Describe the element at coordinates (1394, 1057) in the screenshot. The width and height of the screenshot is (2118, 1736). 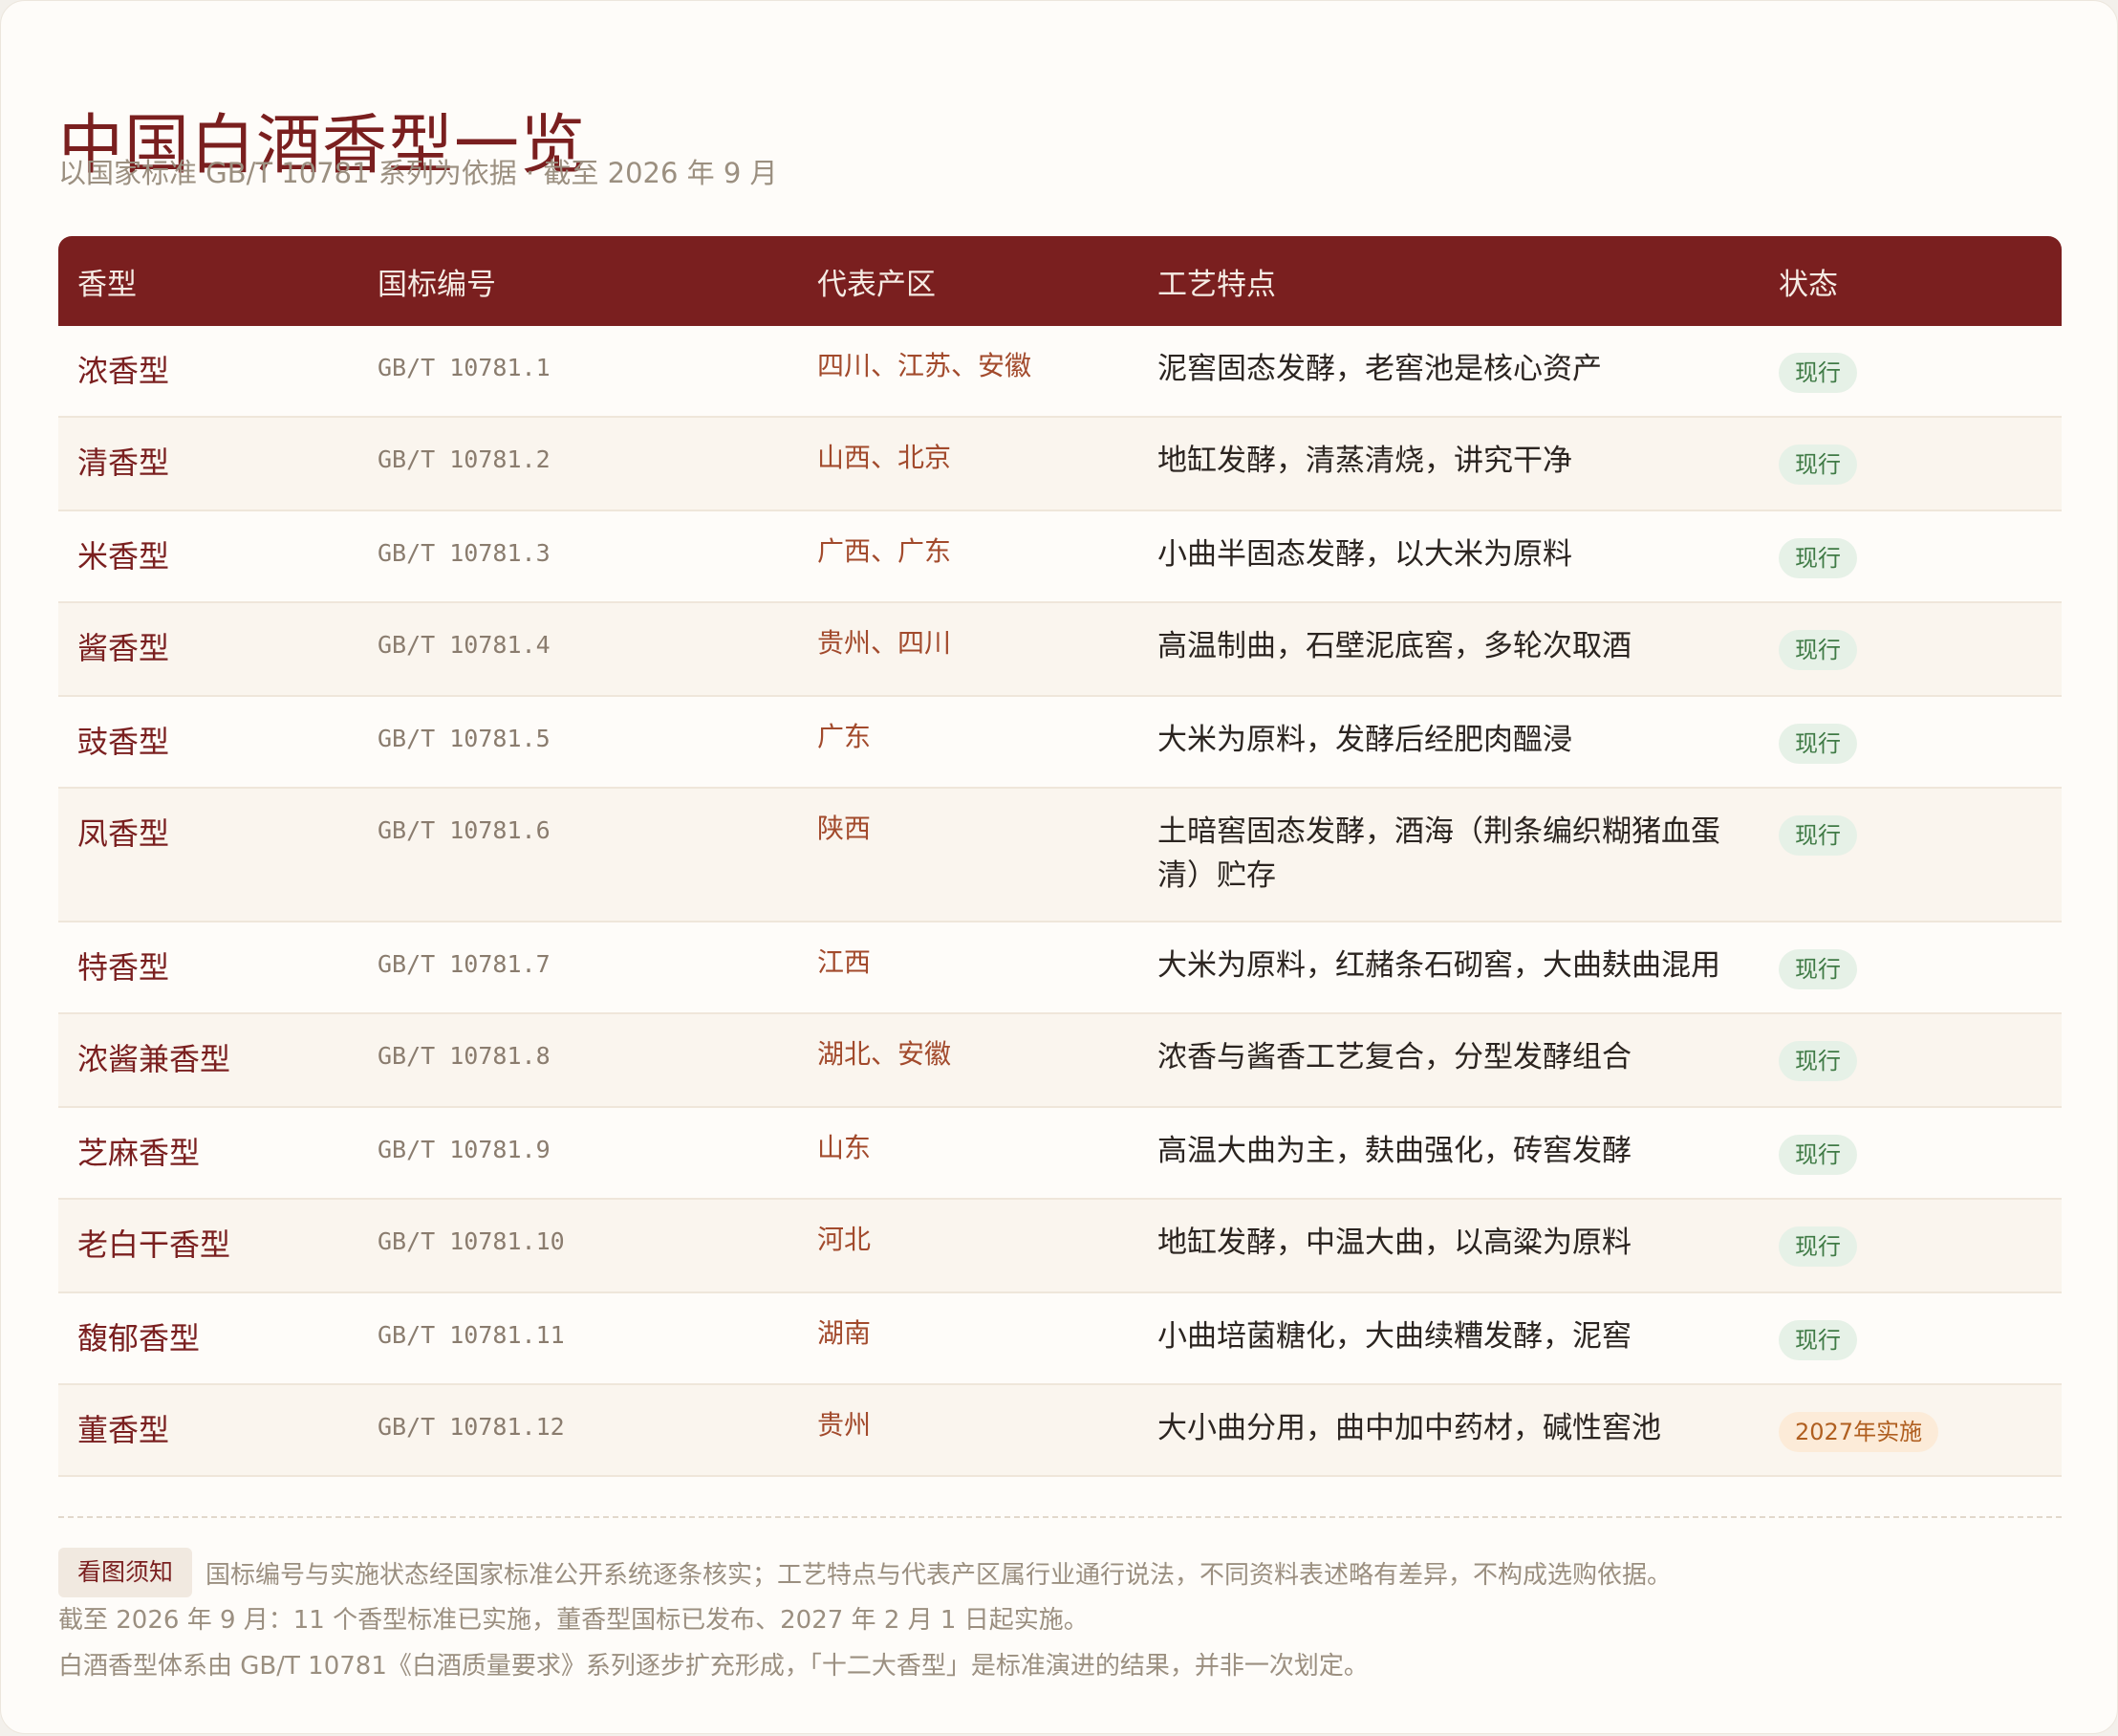
I see `craft-text: 浓香与酱香工艺复合，分型发酵组合` at that location.